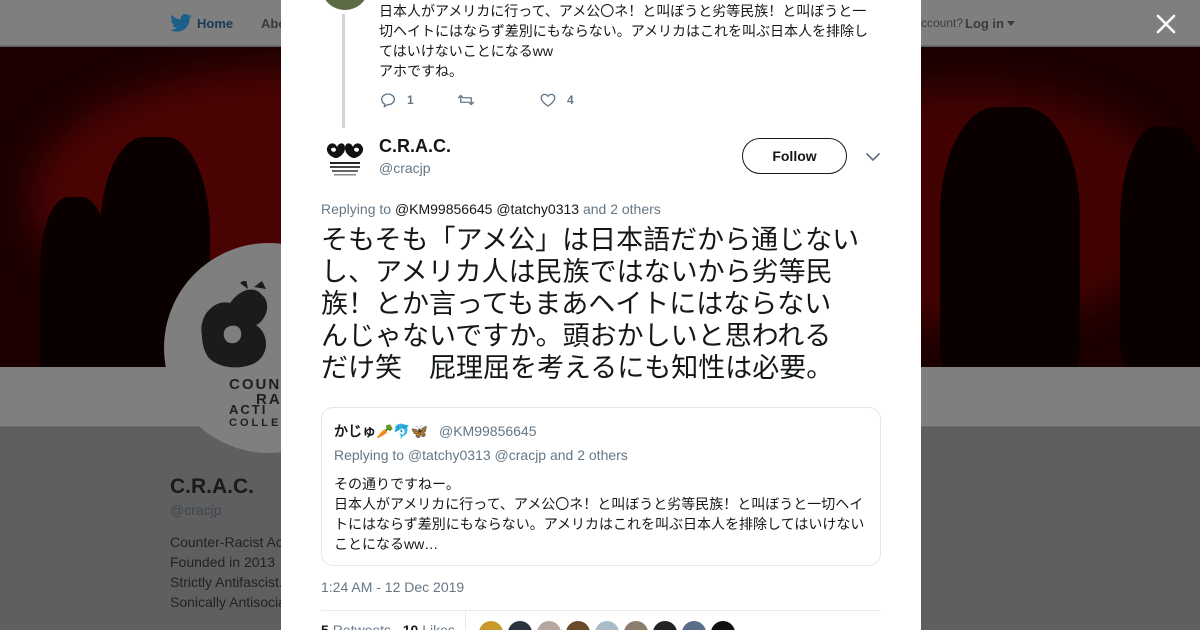 The width and height of the screenshot is (1200, 630). What do you see at coordinates (212, 486) in the screenshot?
I see `profile-name: C.R.A.C.` at bounding box center [212, 486].